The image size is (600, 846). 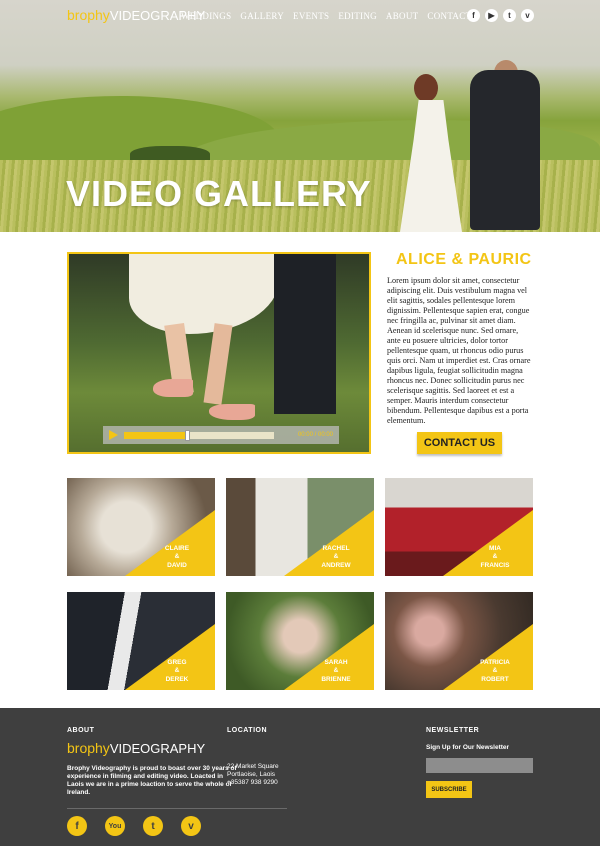 What do you see at coordinates (300, 527) in the screenshot?
I see `gallery-tile: RACHEL & ANDREW` at bounding box center [300, 527].